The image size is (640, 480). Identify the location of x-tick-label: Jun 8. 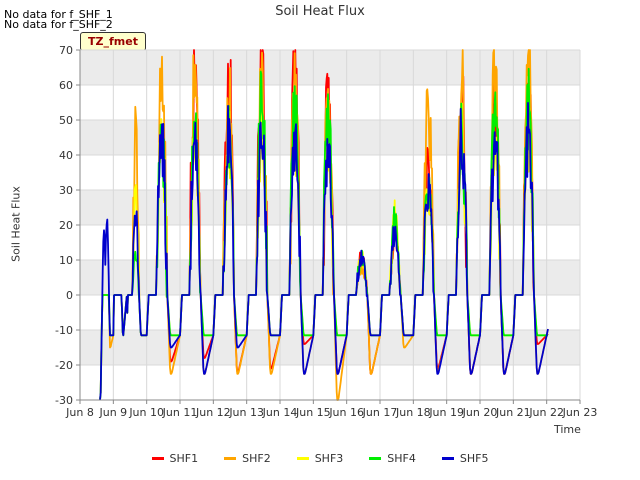
(79, 412).